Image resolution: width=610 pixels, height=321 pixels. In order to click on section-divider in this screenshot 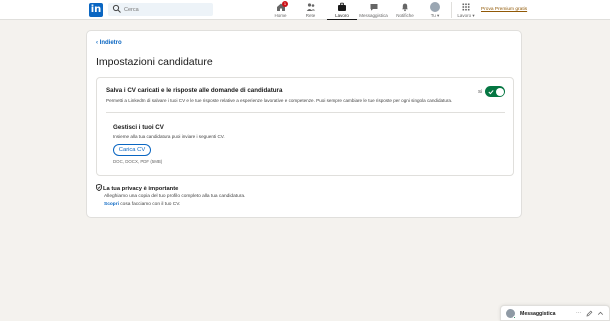, I will do `click(305, 112)`.